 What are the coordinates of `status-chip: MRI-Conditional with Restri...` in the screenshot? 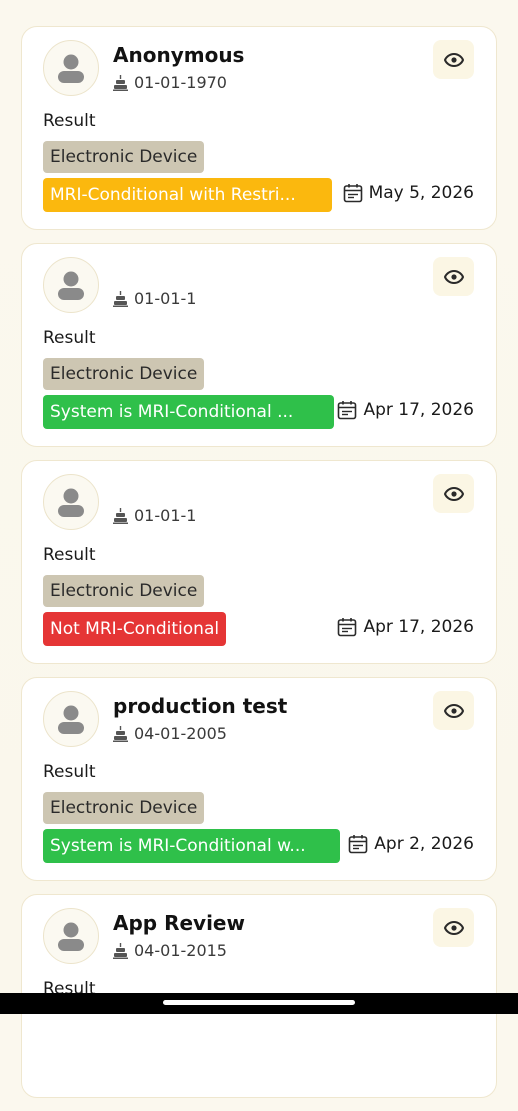 It's located at (187, 195).